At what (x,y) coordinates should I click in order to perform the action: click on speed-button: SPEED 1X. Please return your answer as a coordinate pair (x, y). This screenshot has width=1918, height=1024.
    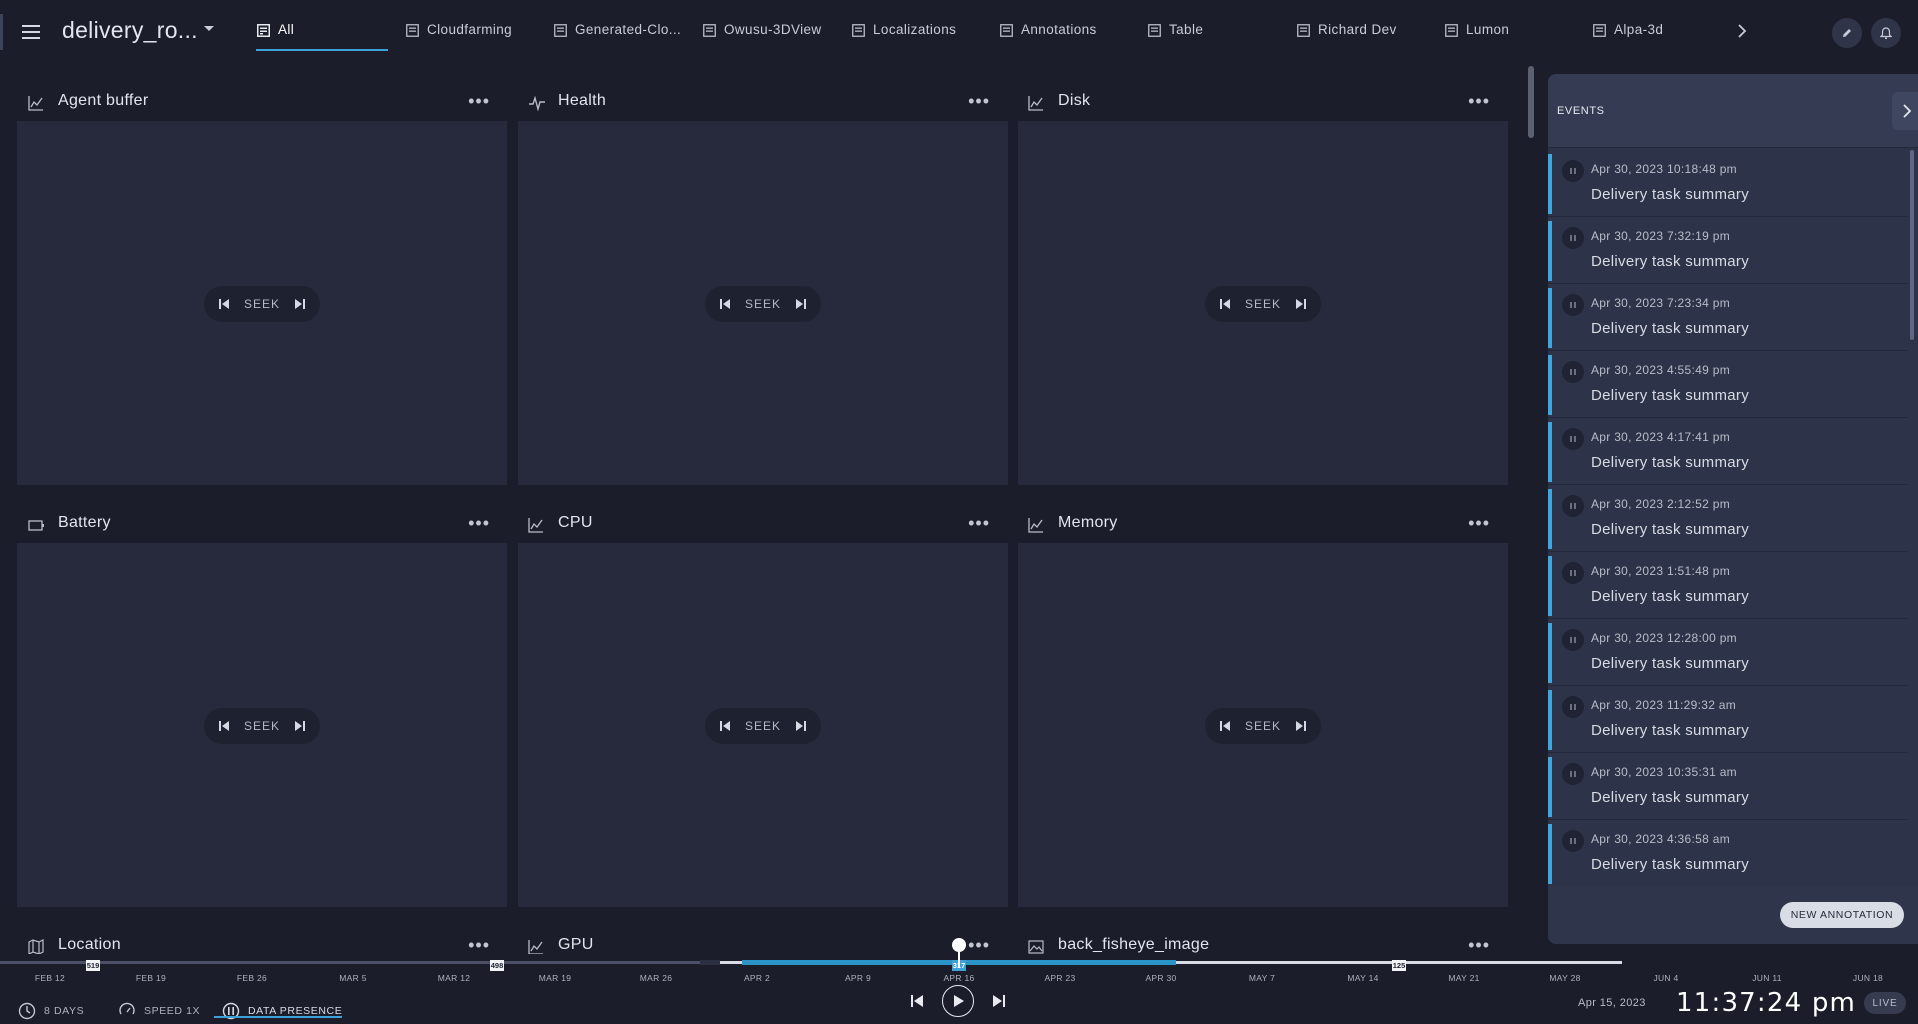
    Looking at the image, I should click on (159, 1011).